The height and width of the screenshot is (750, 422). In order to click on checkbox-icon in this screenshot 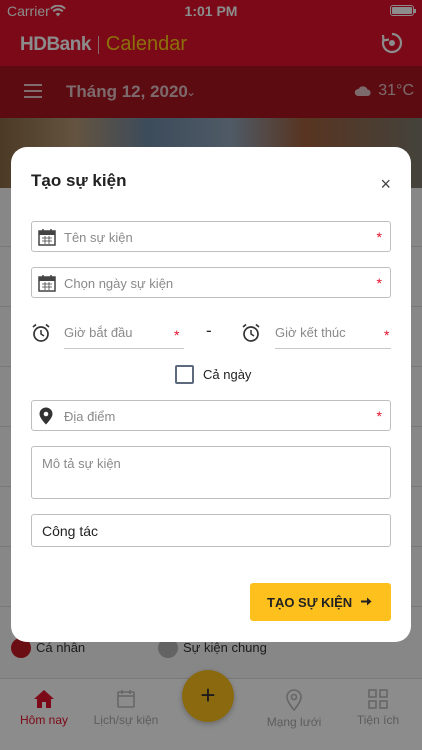, I will do `click(184, 374)`.